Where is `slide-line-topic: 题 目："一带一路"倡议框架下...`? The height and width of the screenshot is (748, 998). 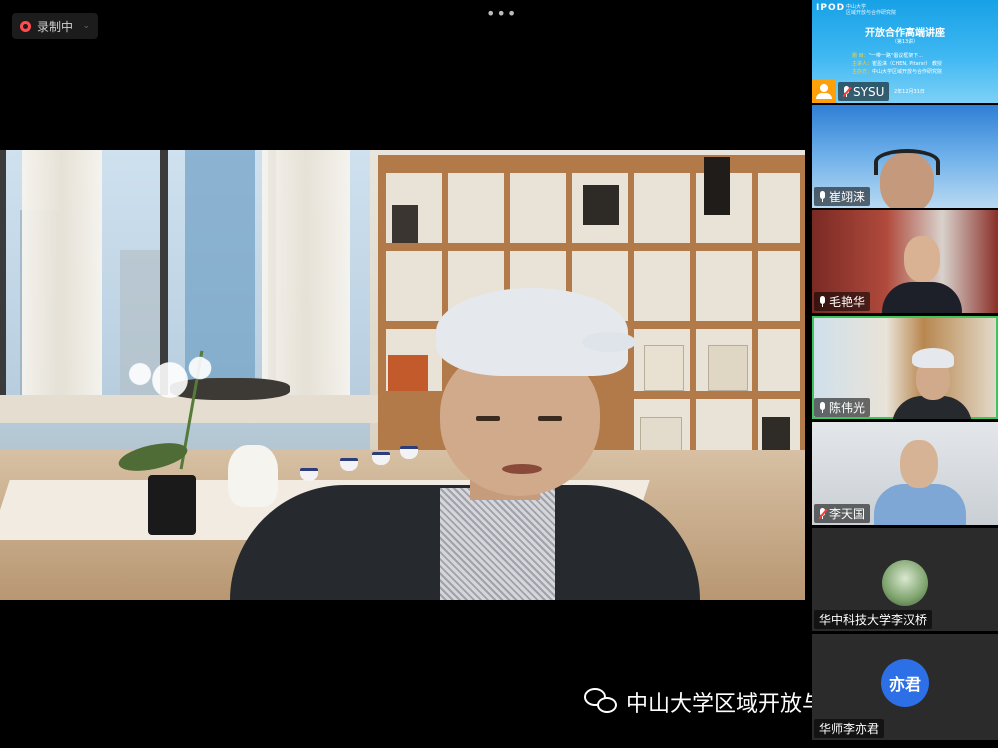 slide-line-topic: 题 目："一带一路"倡议框架下... is located at coordinates (887, 56).